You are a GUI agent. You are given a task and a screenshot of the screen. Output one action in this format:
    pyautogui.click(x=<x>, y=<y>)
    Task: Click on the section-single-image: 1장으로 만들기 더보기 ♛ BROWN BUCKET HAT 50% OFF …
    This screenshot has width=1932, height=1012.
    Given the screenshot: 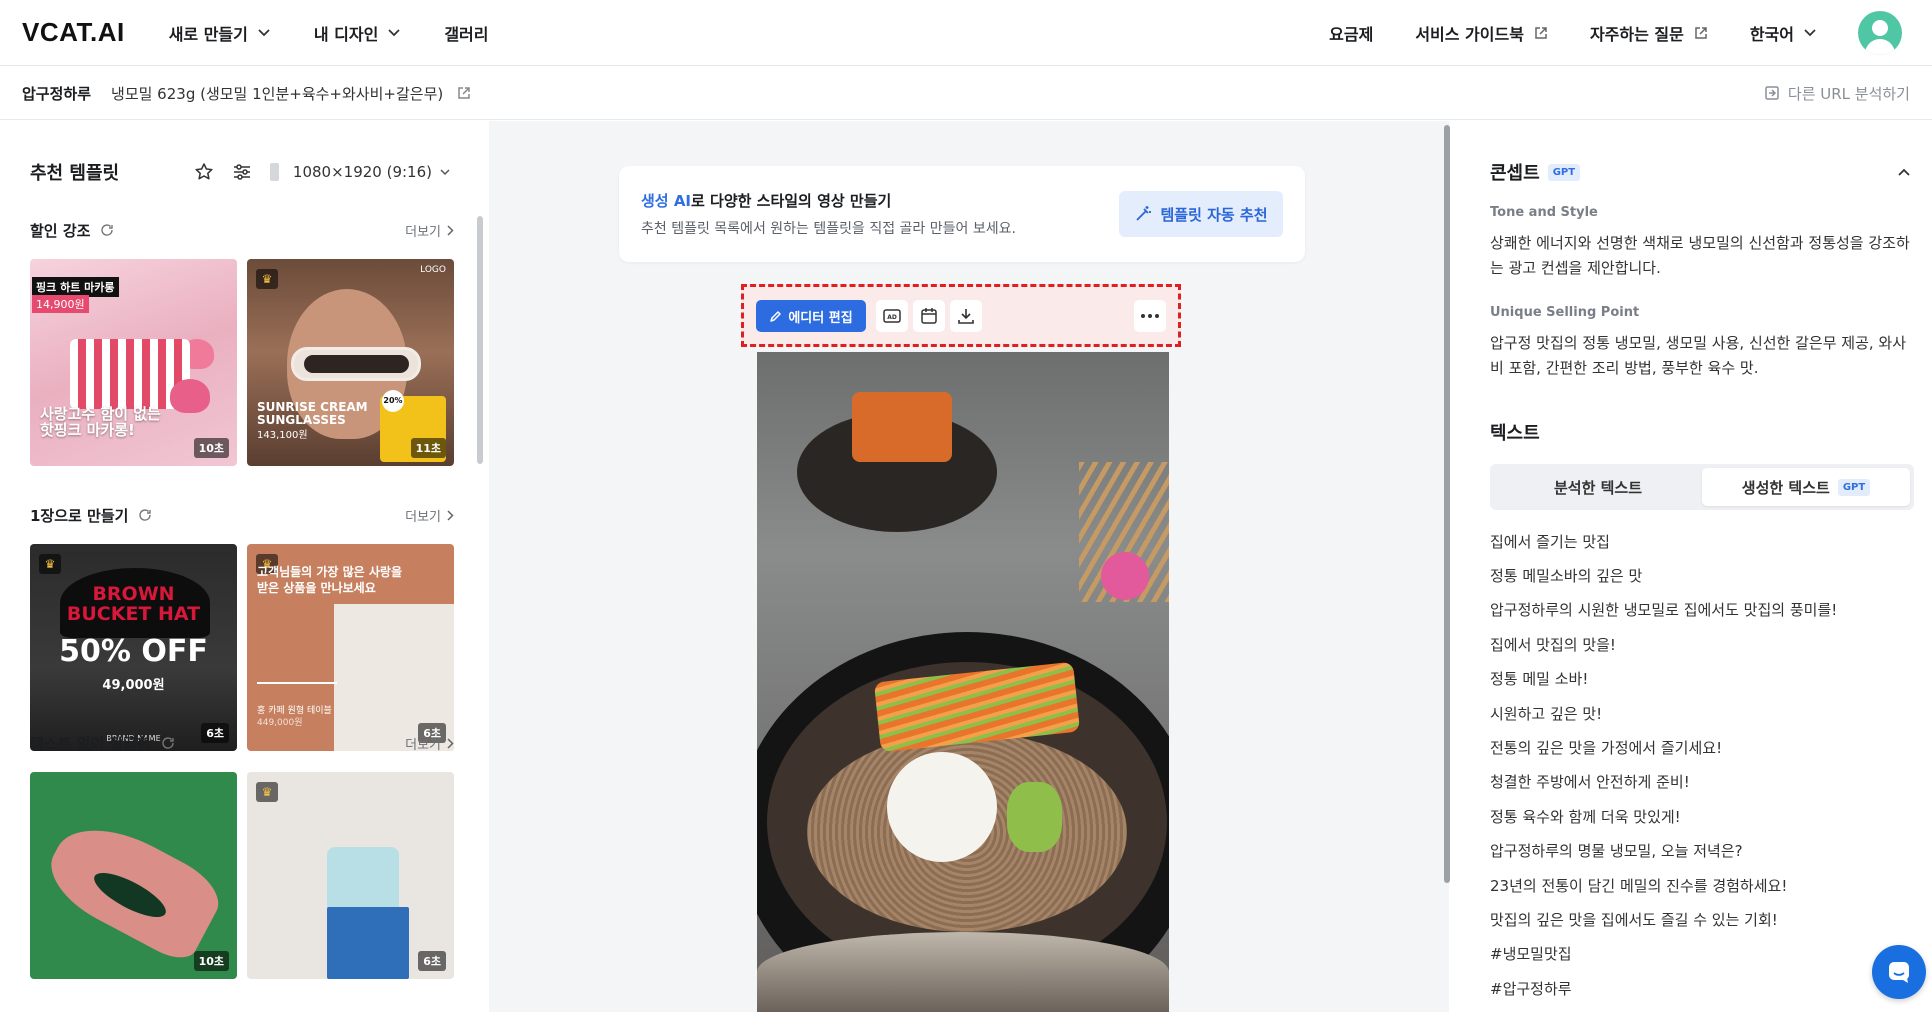 What is the action you would take?
    pyautogui.click(x=242, y=627)
    